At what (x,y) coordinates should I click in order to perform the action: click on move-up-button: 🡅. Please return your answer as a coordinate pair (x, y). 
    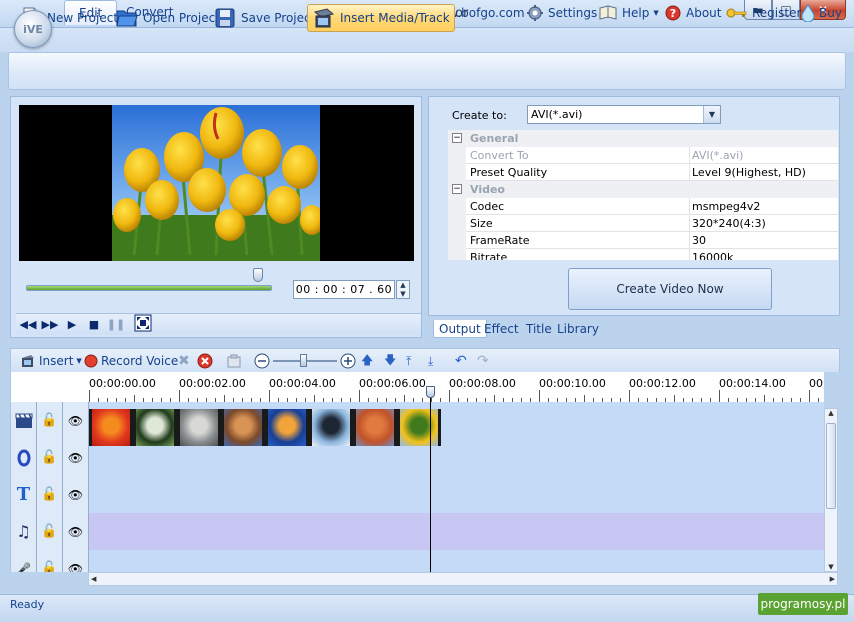
    Looking at the image, I should click on (367, 361).